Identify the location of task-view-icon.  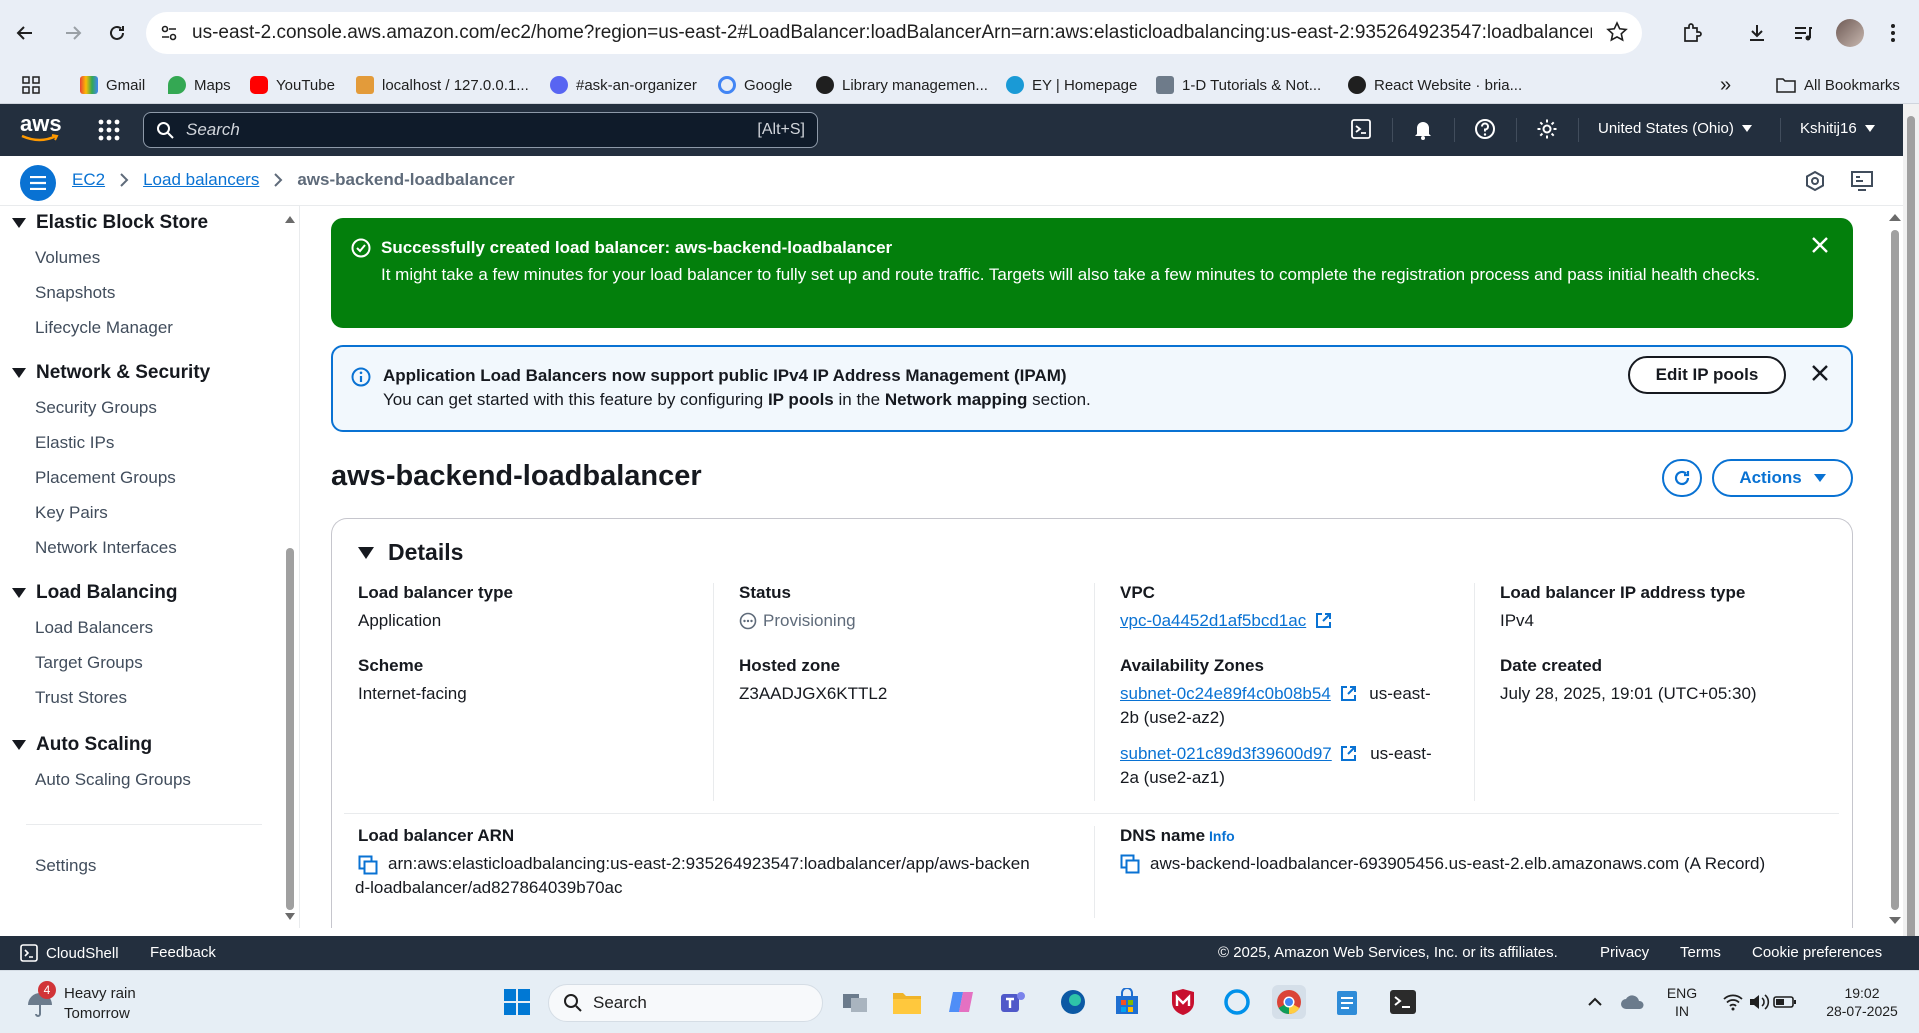
(855, 1002).